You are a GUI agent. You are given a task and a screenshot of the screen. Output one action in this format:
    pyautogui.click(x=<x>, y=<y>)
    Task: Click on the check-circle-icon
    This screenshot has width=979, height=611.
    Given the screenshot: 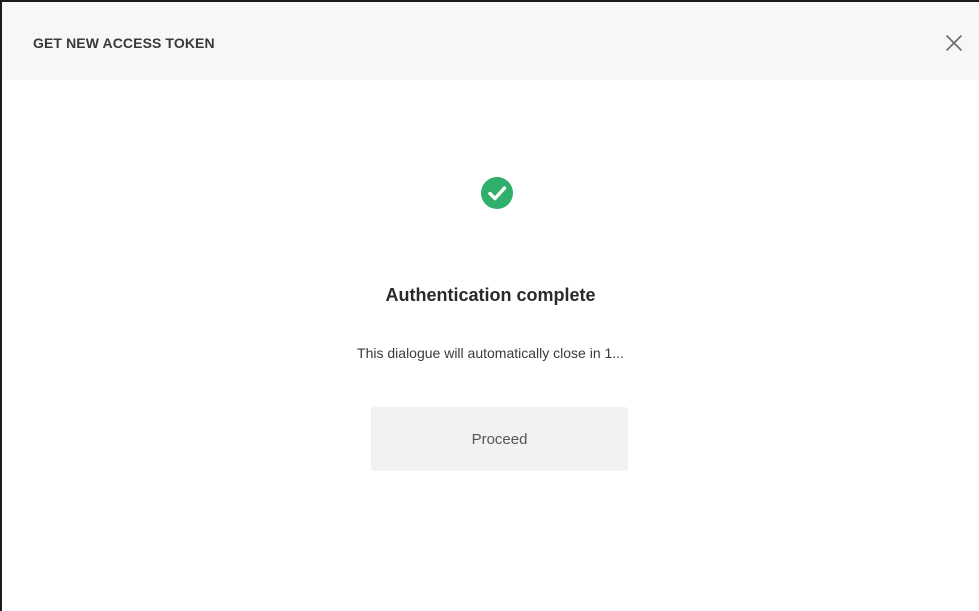 What is the action you would take?
    pyautogui.click(x=497, y=193)
    